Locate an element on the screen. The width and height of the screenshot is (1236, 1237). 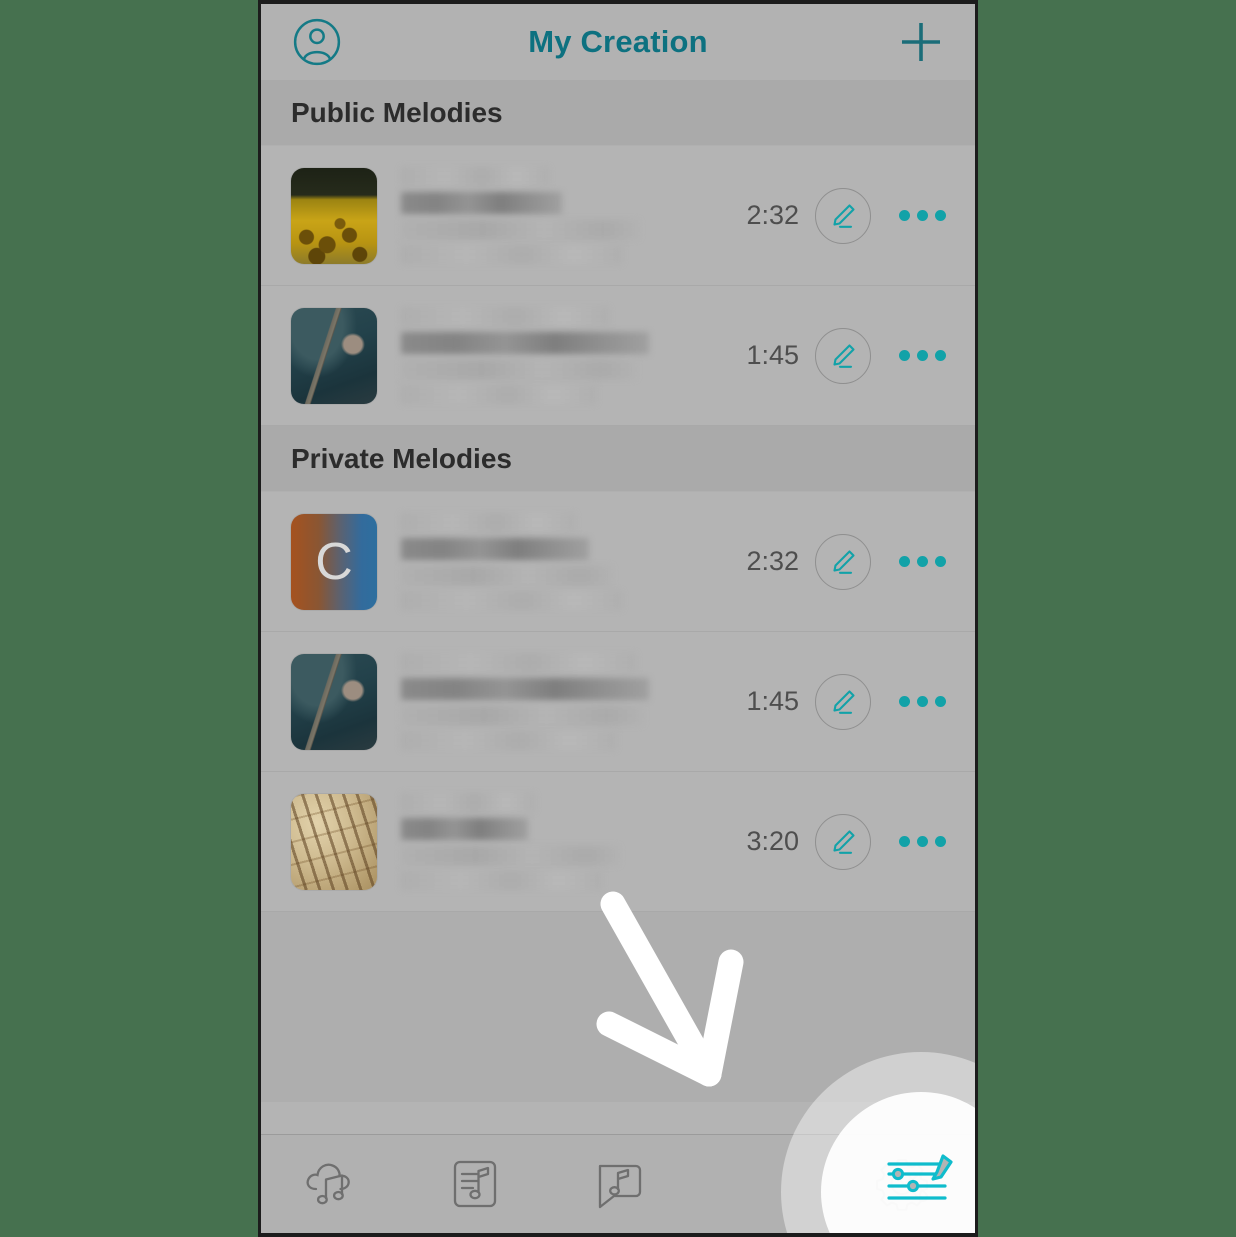
avatar-letter: C is located at coordinates (334, 561).